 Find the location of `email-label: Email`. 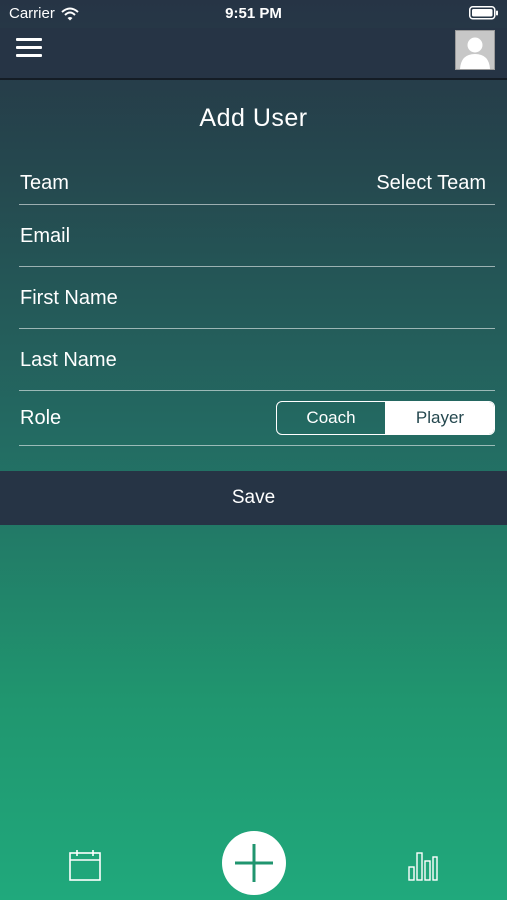

email-label: Email is located at coordinates (45, 236).